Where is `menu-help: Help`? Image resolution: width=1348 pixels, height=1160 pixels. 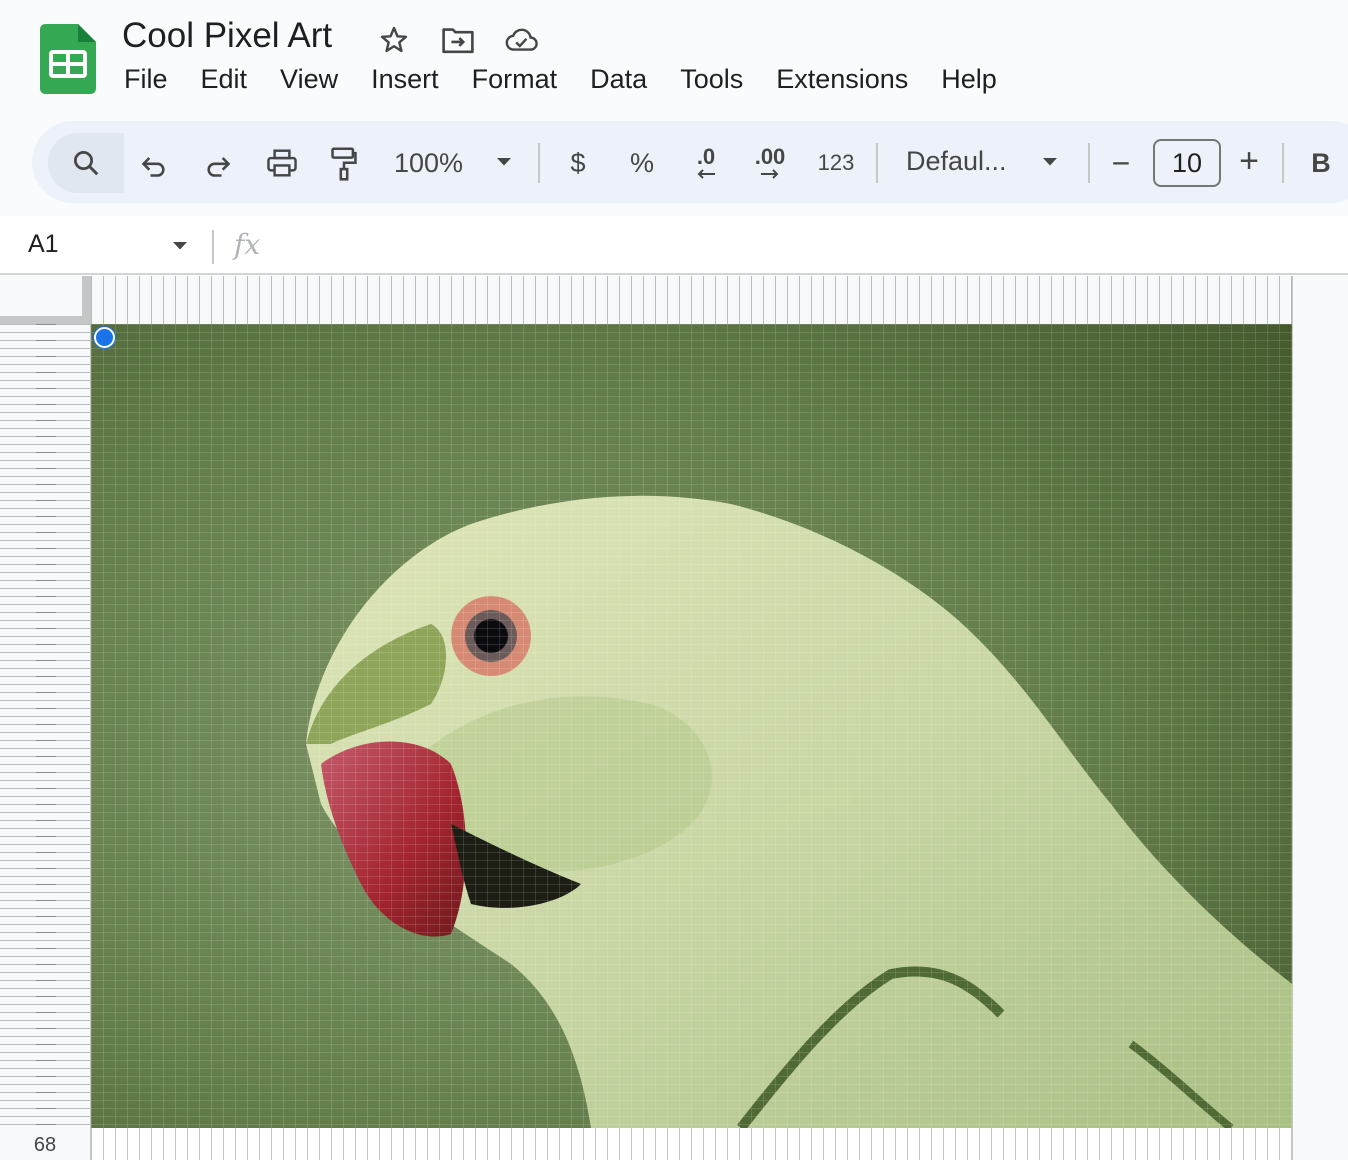
menu-help: Help is located at coordinates (969, 79).